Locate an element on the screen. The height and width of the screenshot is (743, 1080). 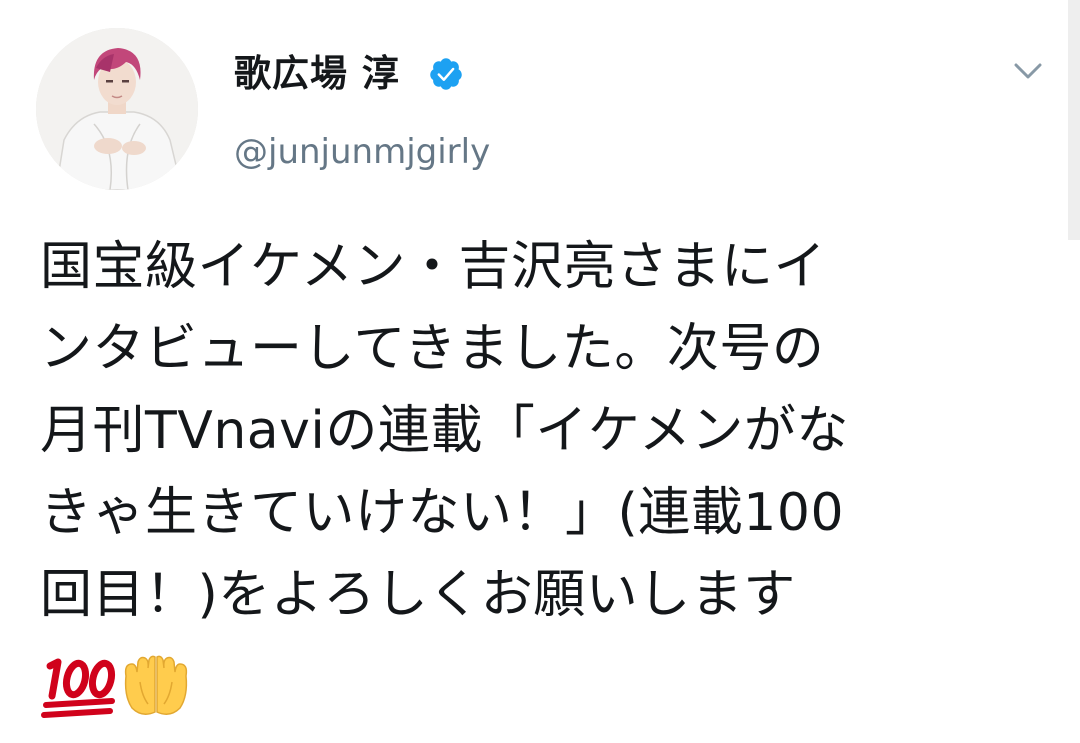
avatar is located at coordinates (117, 109).